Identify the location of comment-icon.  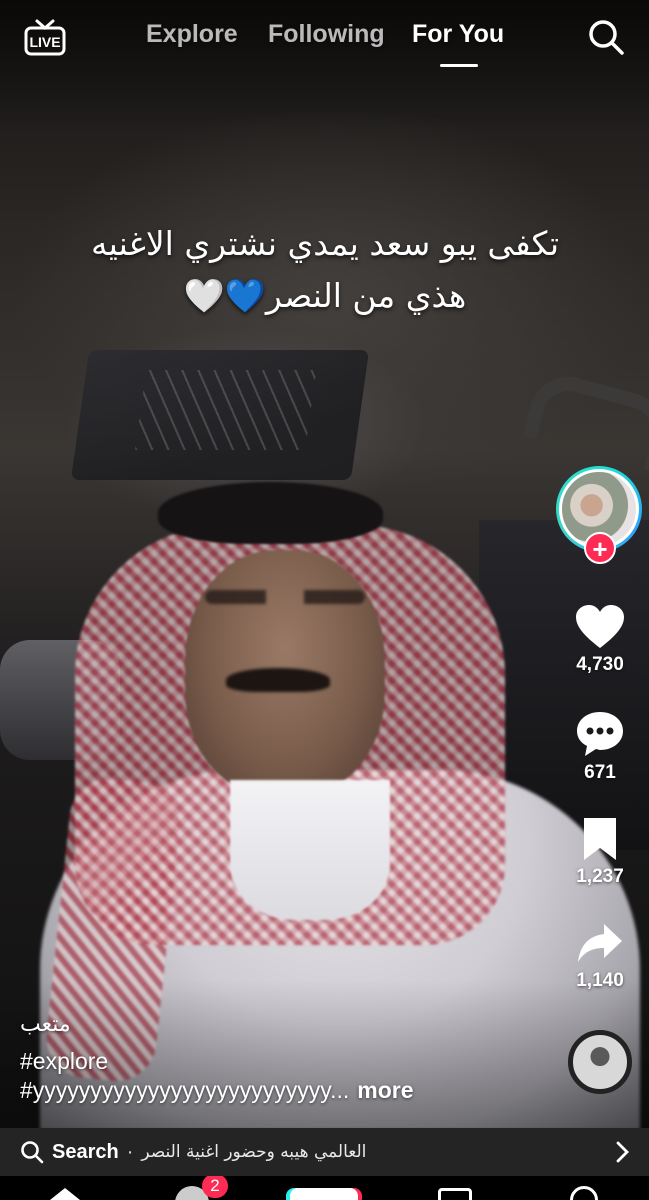
(600, 734).